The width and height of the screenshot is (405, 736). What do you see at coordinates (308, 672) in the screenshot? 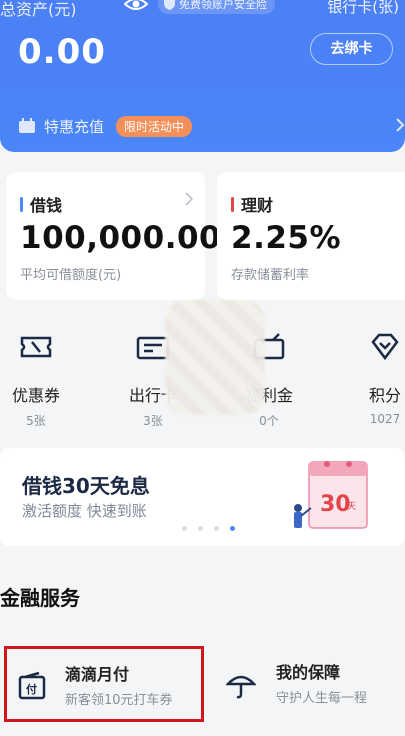
I see `service-name: 我的保障` at bounding box center [308, 672].